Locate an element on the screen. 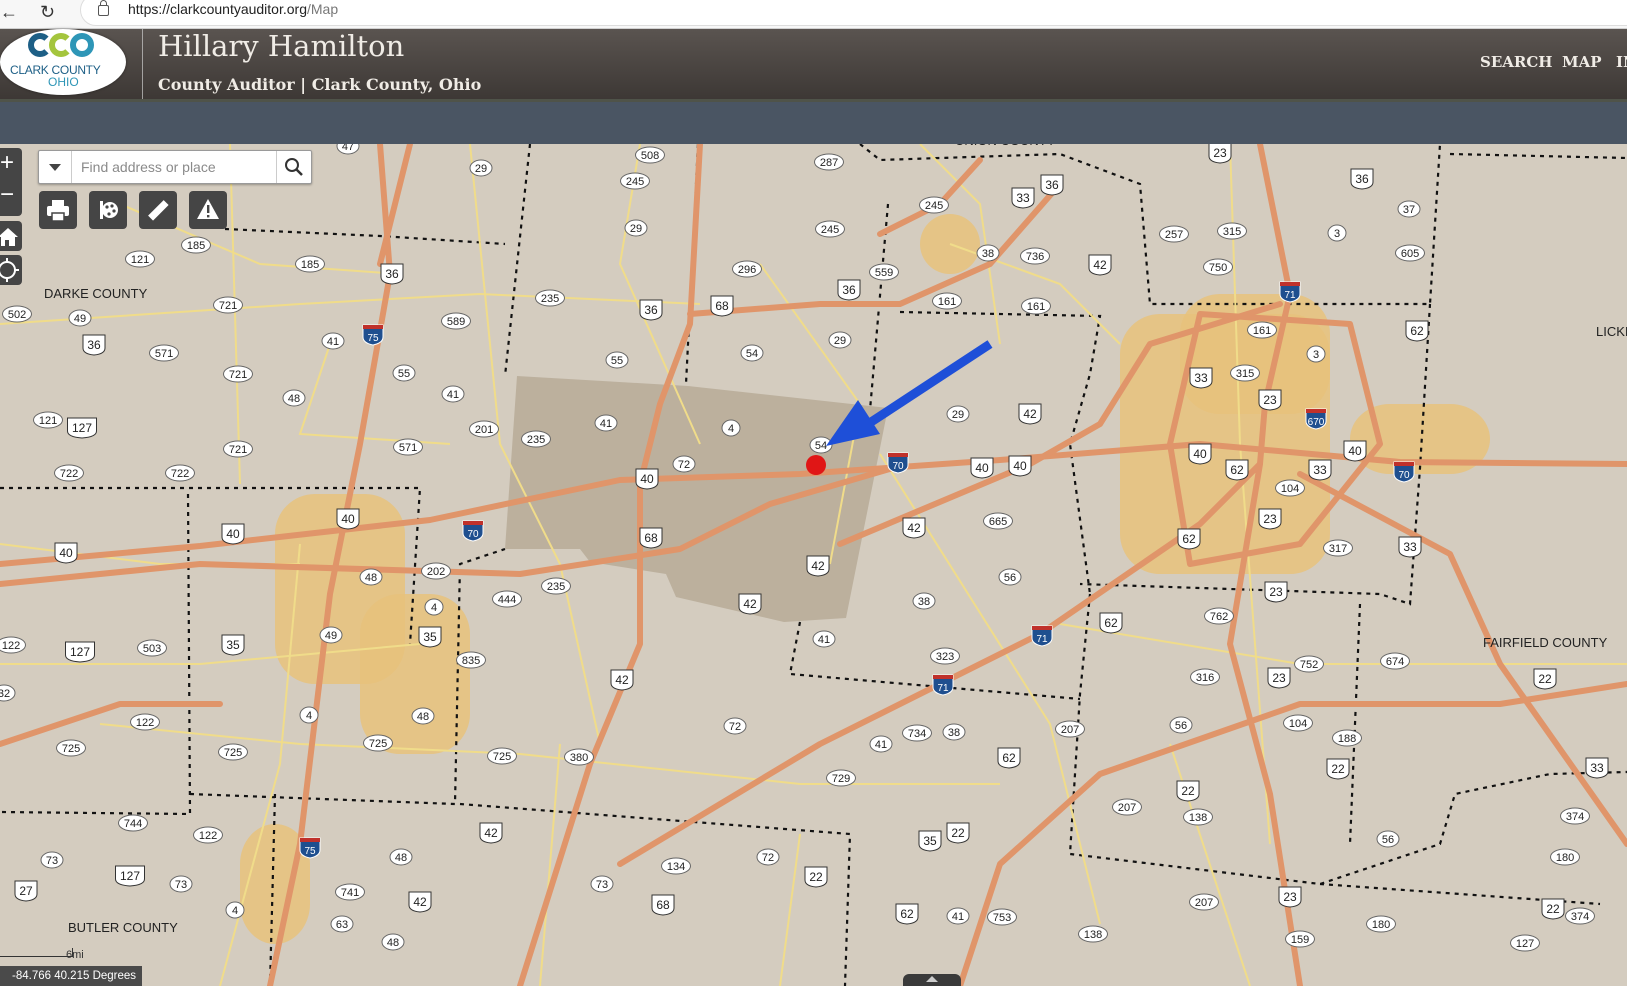 The width and height of the screenshot is (1627, 986). us-route-shield-icon: 22 is located at coordinates (958, 833).